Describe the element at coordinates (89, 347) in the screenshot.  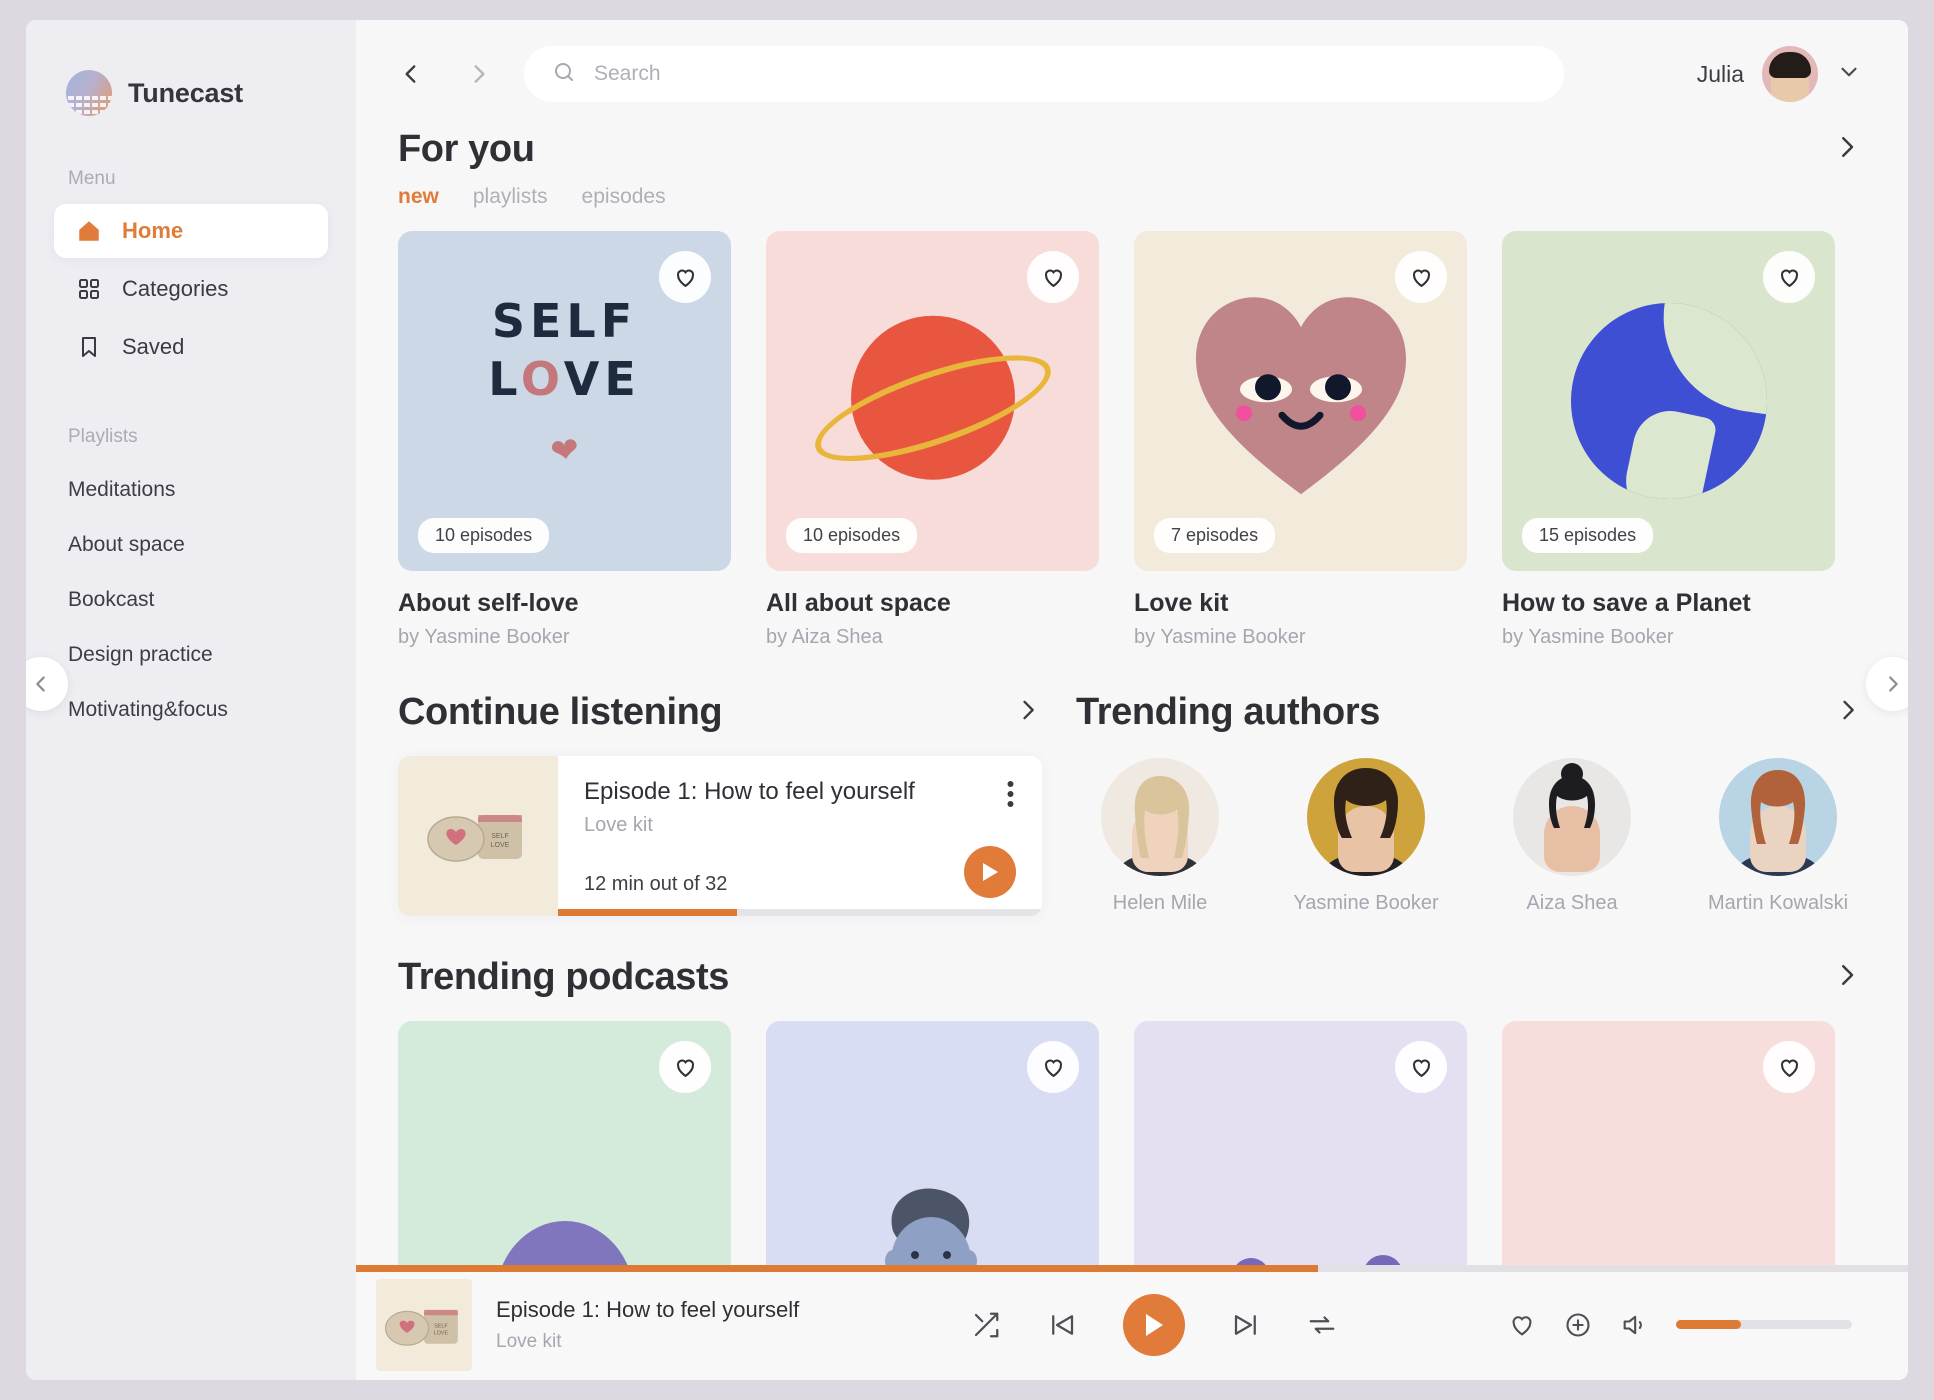
I see `bookmark-icon` at that location.